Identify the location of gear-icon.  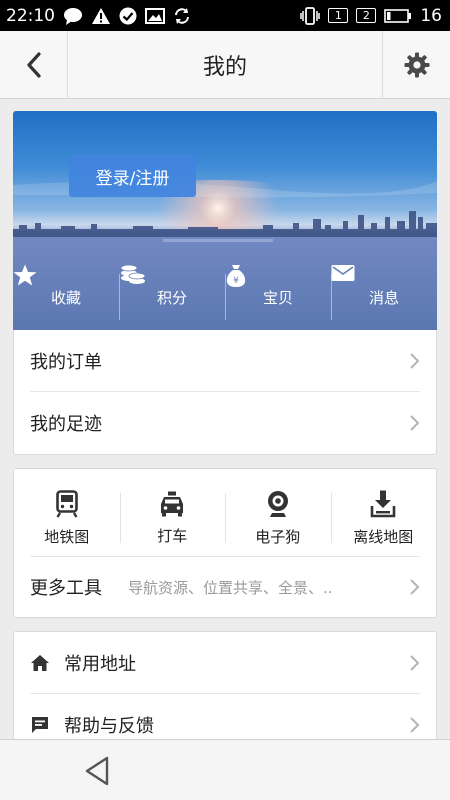
(416, 64).